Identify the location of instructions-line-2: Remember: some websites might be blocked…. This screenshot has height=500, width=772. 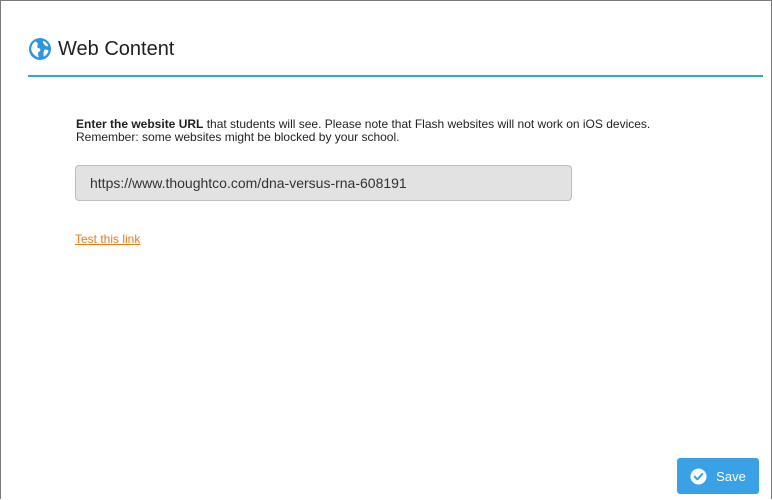
(238, 137).